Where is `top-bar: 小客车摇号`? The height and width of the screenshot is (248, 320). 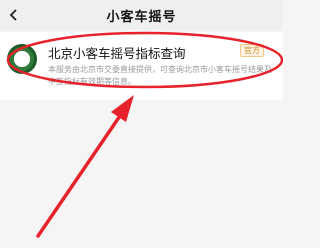
top-bar: 小客车摇号 is located at coordinates (141, 15).